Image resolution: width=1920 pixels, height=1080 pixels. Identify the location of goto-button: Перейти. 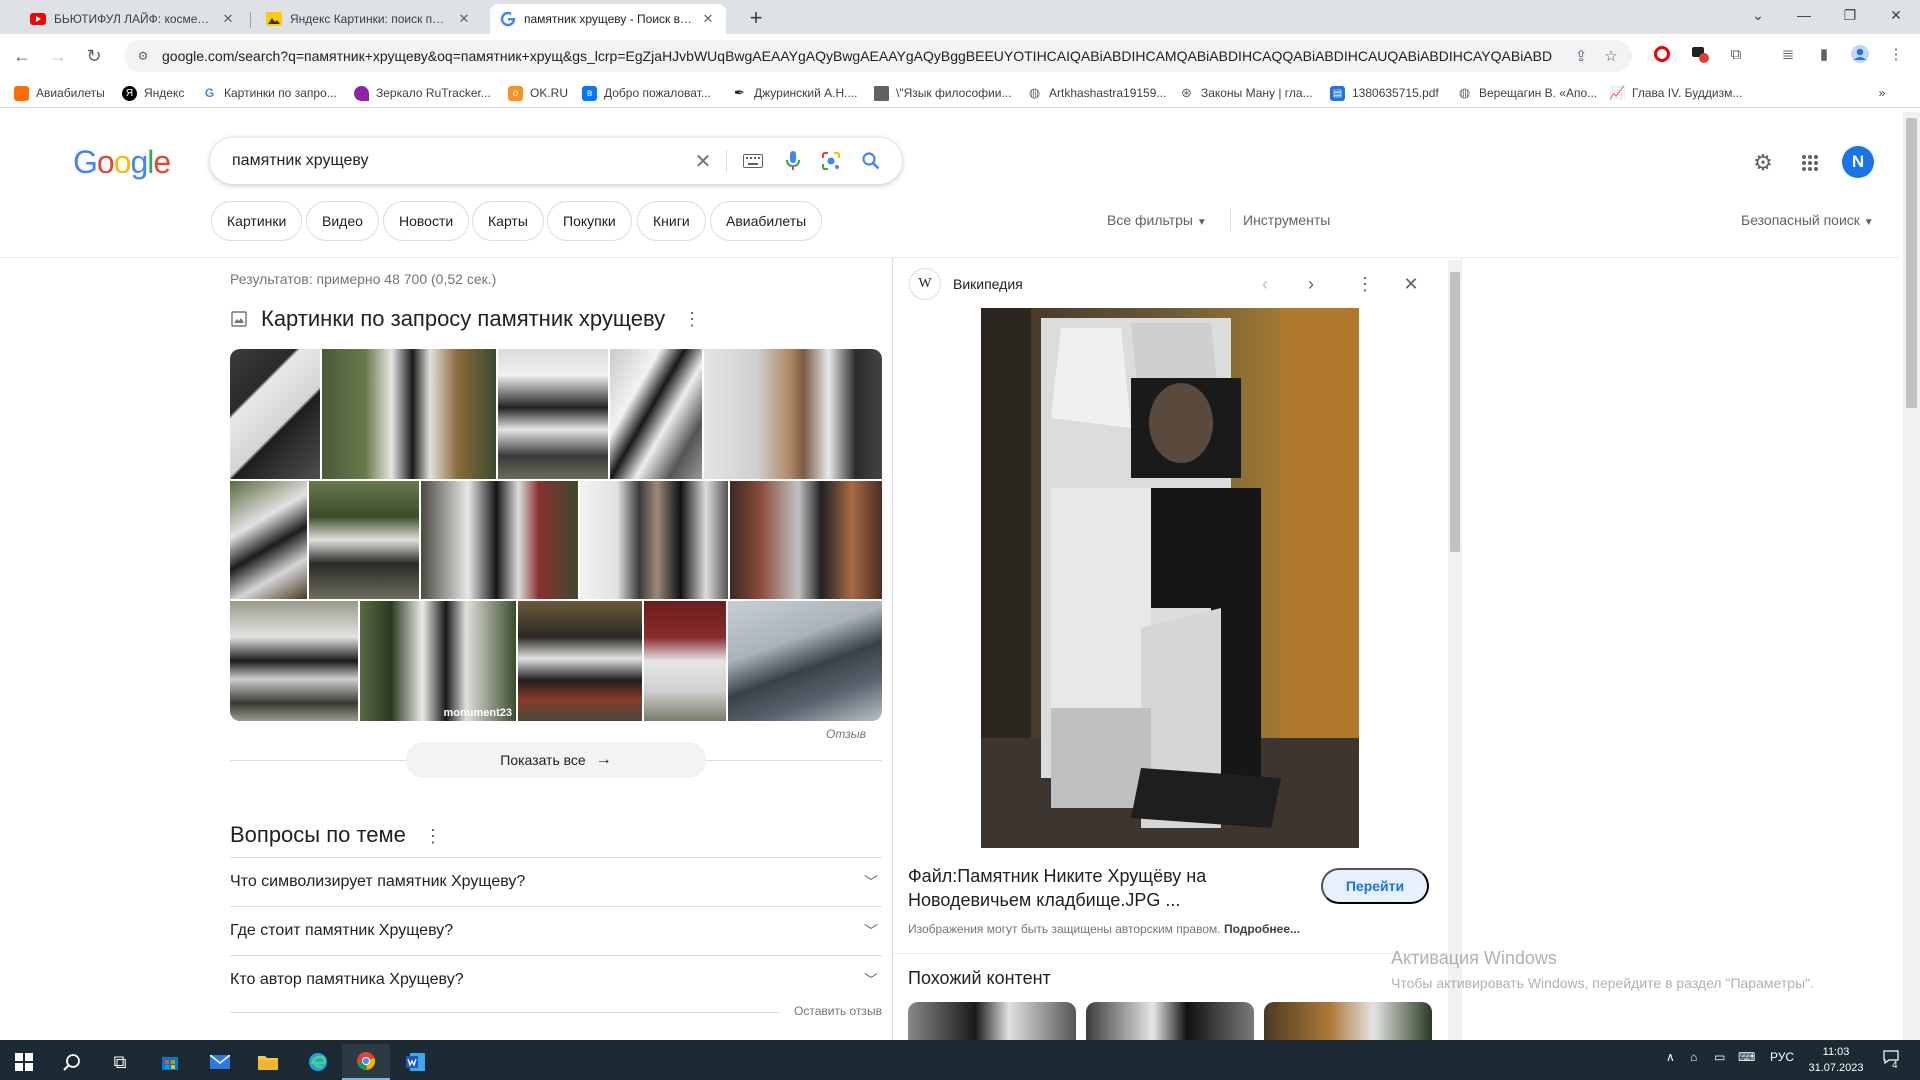
(1375, 886).